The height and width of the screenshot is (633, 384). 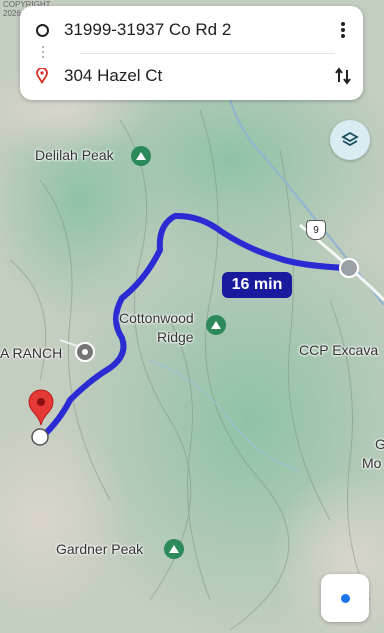 What do you see at coordinates (42, 30) in the screenshot?
I see `circle-outline-icon` at bounding box center [42, 30].